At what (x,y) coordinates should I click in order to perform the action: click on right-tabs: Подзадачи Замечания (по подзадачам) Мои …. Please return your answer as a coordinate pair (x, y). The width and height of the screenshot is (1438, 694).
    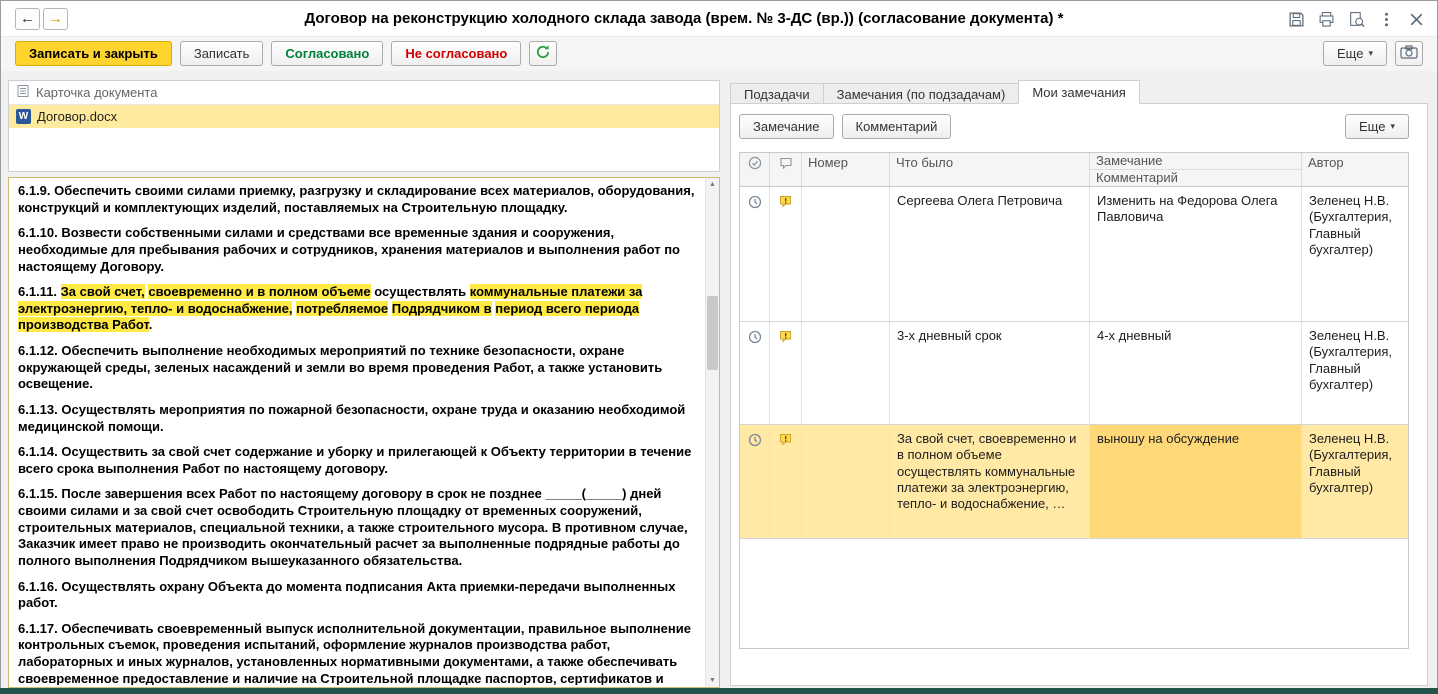
    Looking at the image, I should click on (935, 92).